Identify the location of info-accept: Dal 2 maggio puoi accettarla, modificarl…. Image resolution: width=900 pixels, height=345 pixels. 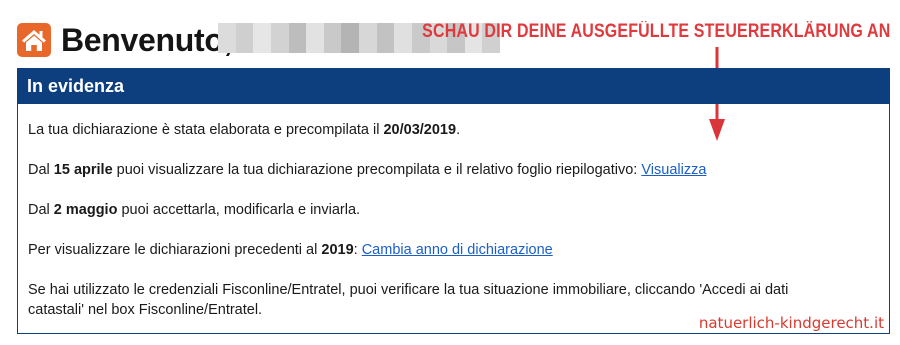
(194, 210).